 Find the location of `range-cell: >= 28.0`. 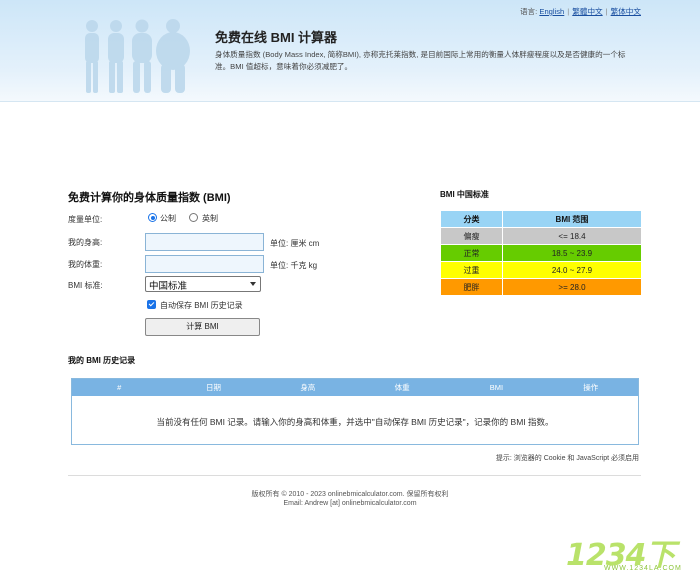

range-cell: >= 28.0 is located at coordinates (572, 287).